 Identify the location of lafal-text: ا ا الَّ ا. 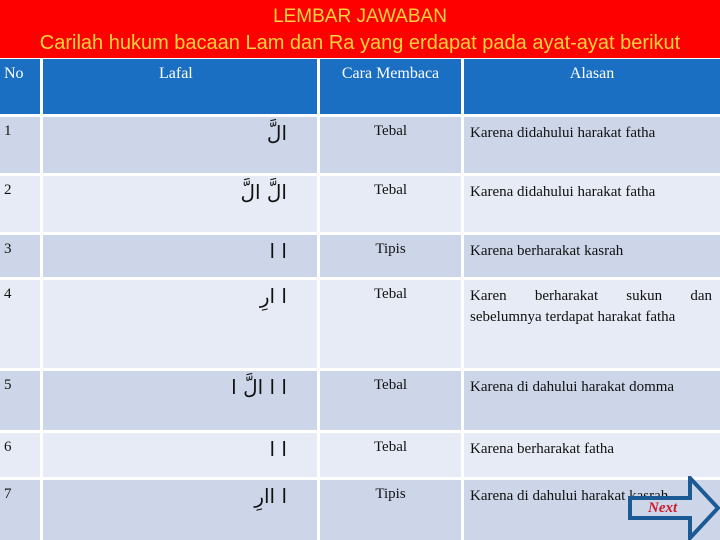
(180, 400).